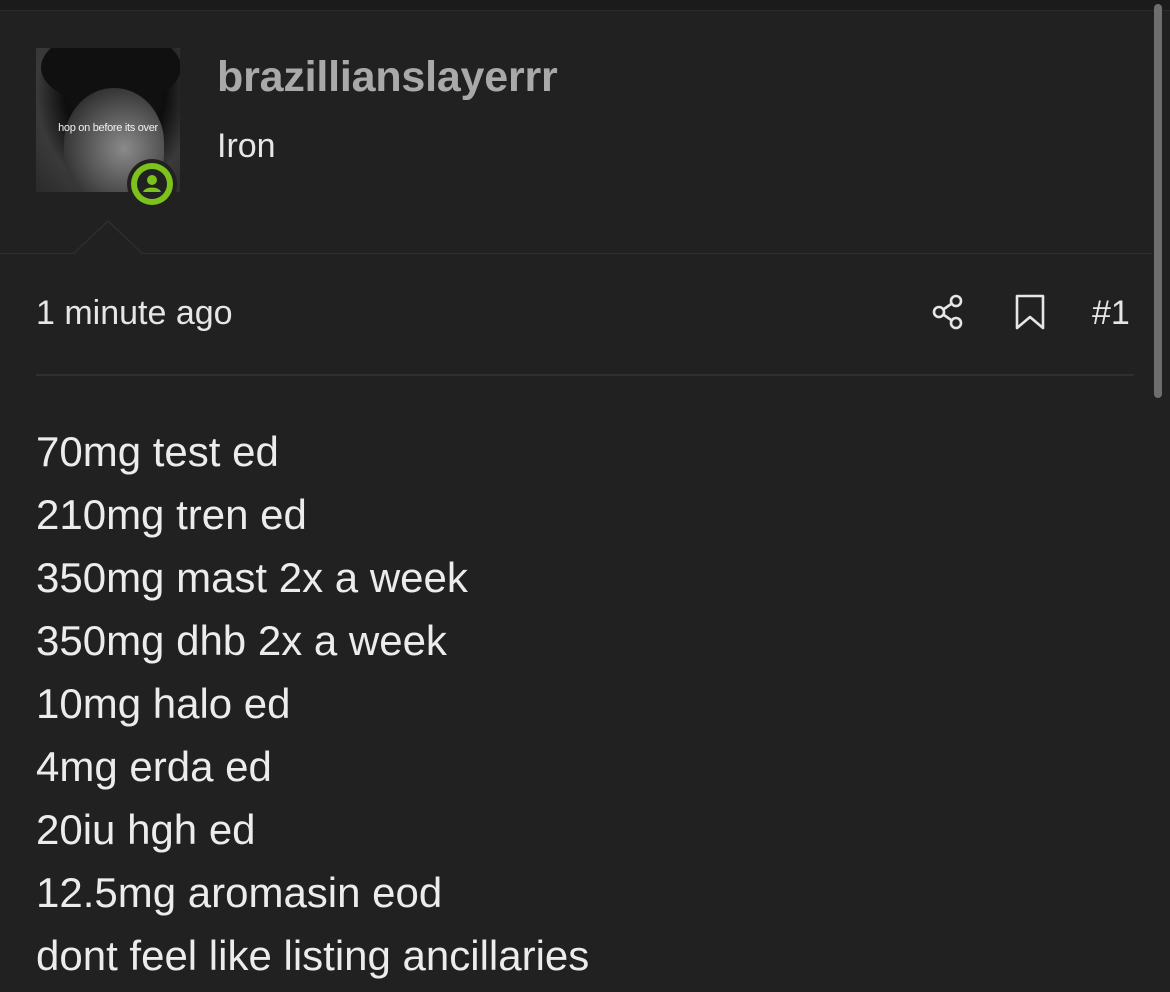  Describe the element at coordinates (585, 315) in the screenshot. I see `post-meta-row: 1 minute ago #1` at that location.